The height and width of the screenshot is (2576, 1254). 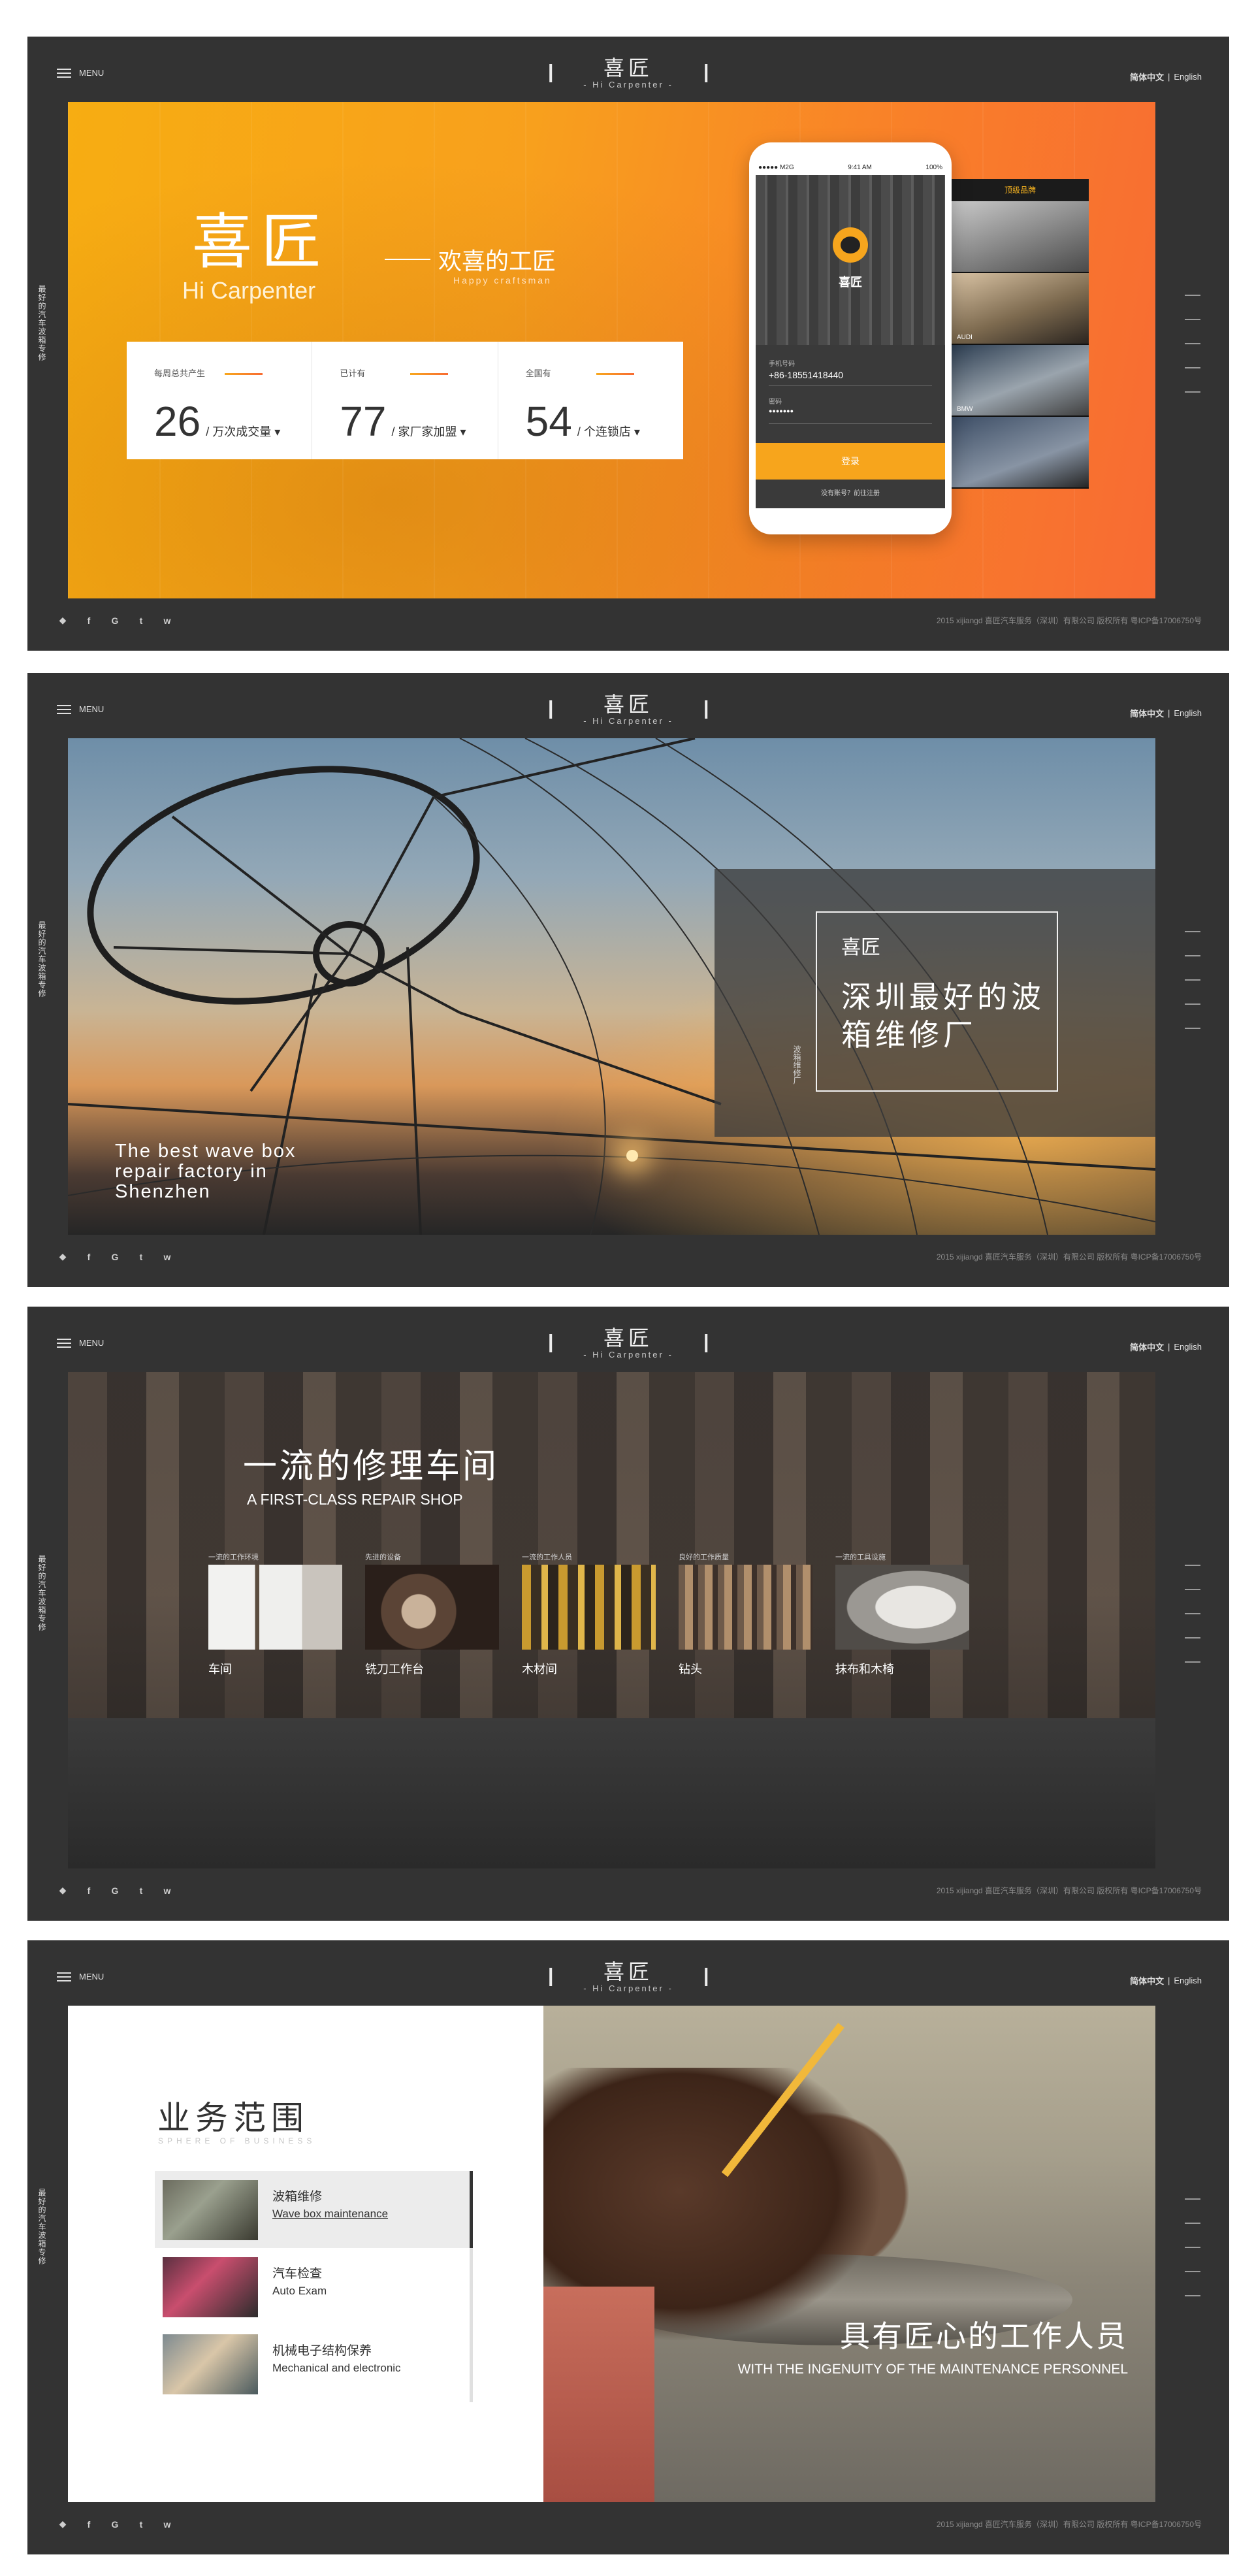 I want to click on phone-mockup-brands: 顶级品牌 AUDI BMW, so click(x=1020, y=334).